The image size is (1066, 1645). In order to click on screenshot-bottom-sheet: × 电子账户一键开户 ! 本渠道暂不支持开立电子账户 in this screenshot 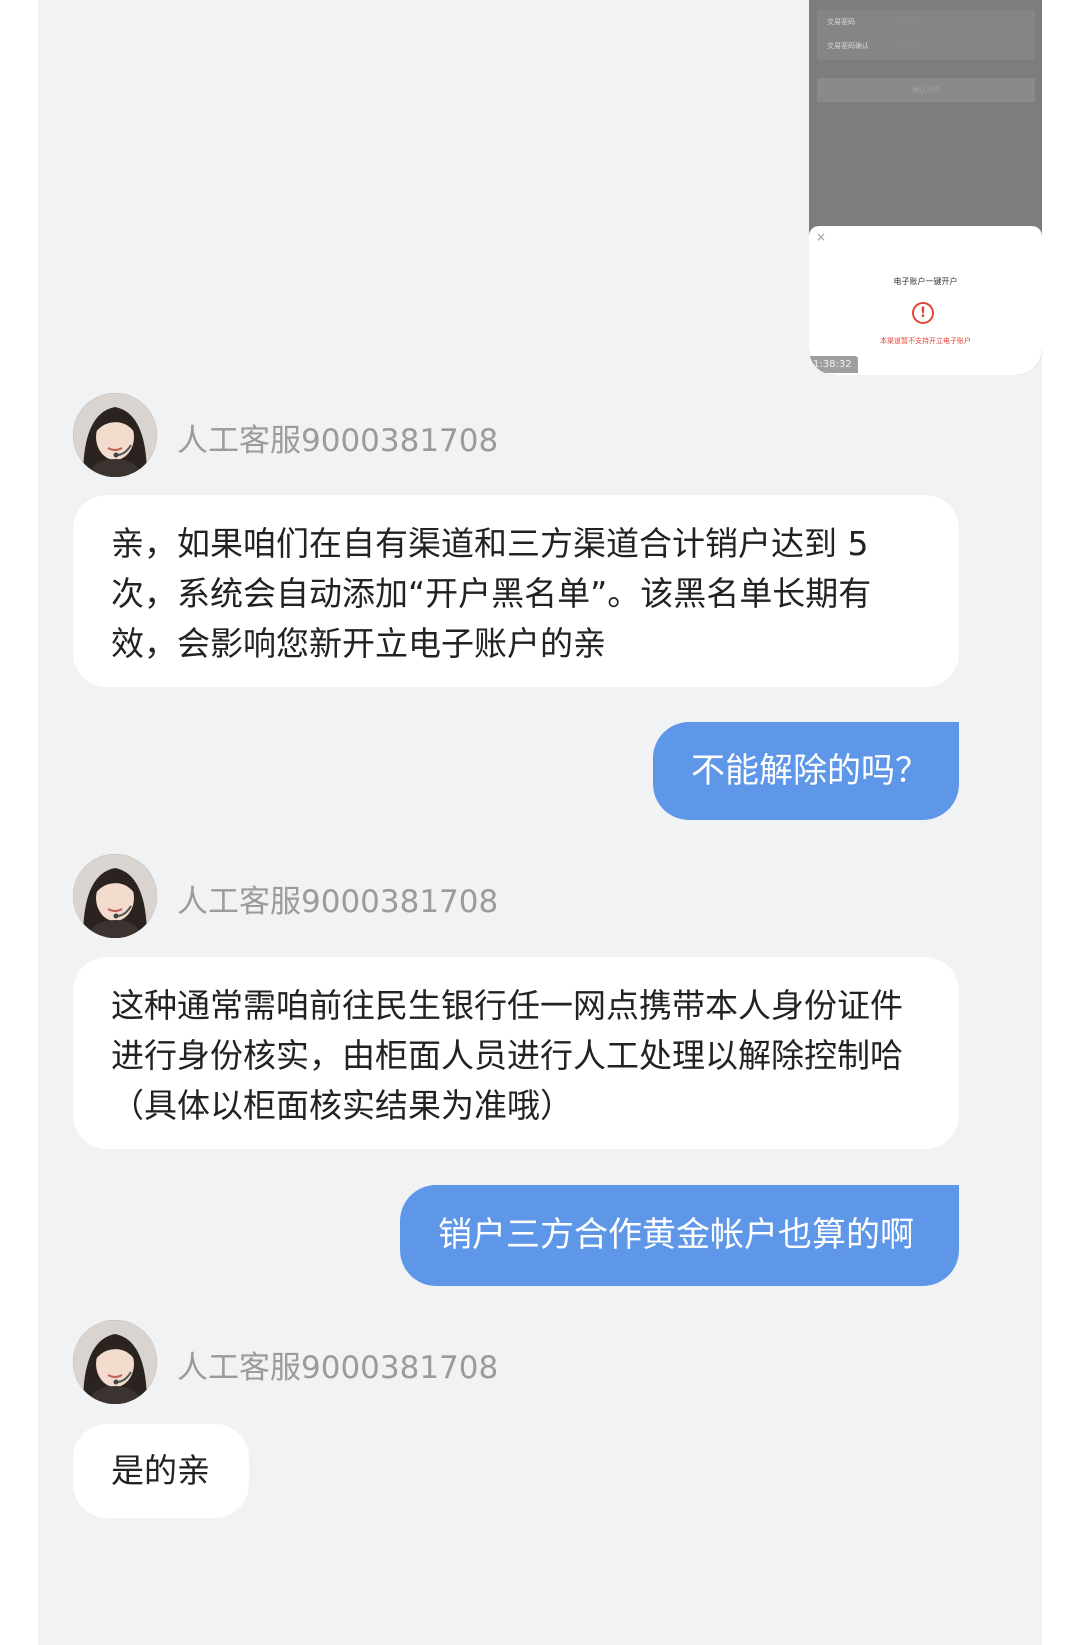, I will do `click(925, 300)`.